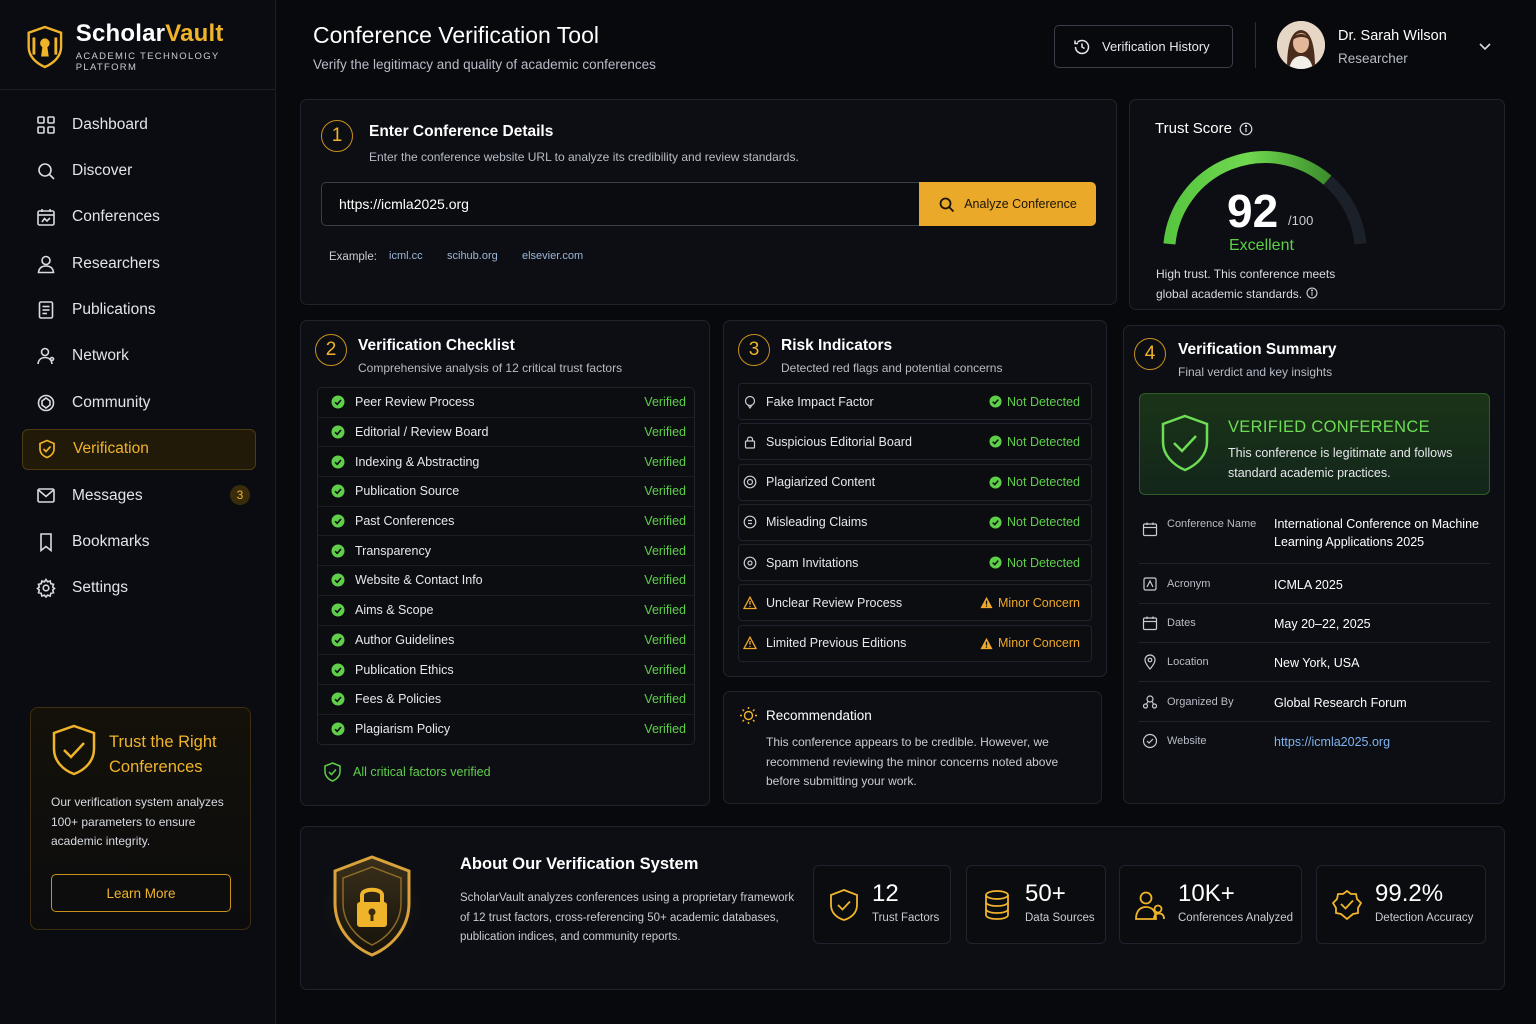  I want to click on verdict-title: VERIFIED CONFERENCE, so click(1329, 427).